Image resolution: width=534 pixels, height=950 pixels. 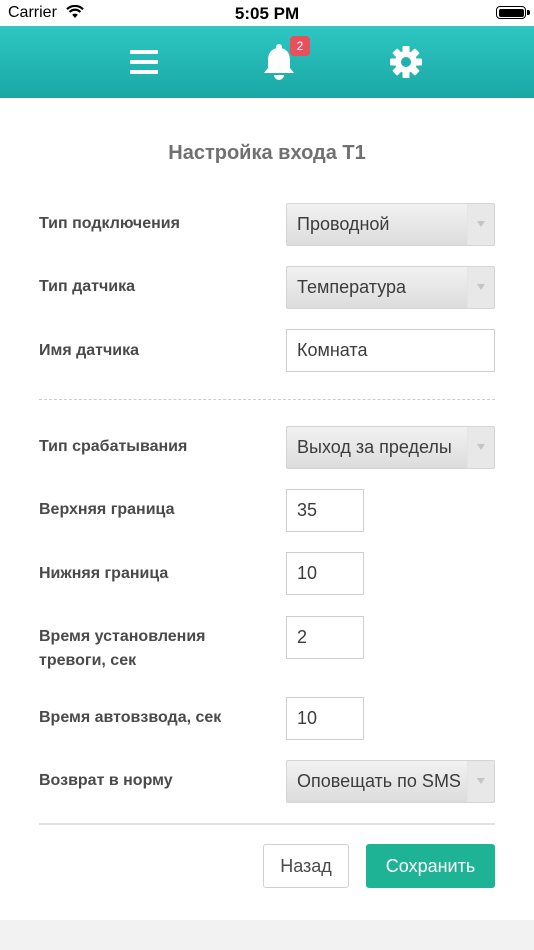 What do you see at coordinates (390, 350) in the screenshot?
I see `sensor-name-input: Комната` at bounding box center [390, 350].